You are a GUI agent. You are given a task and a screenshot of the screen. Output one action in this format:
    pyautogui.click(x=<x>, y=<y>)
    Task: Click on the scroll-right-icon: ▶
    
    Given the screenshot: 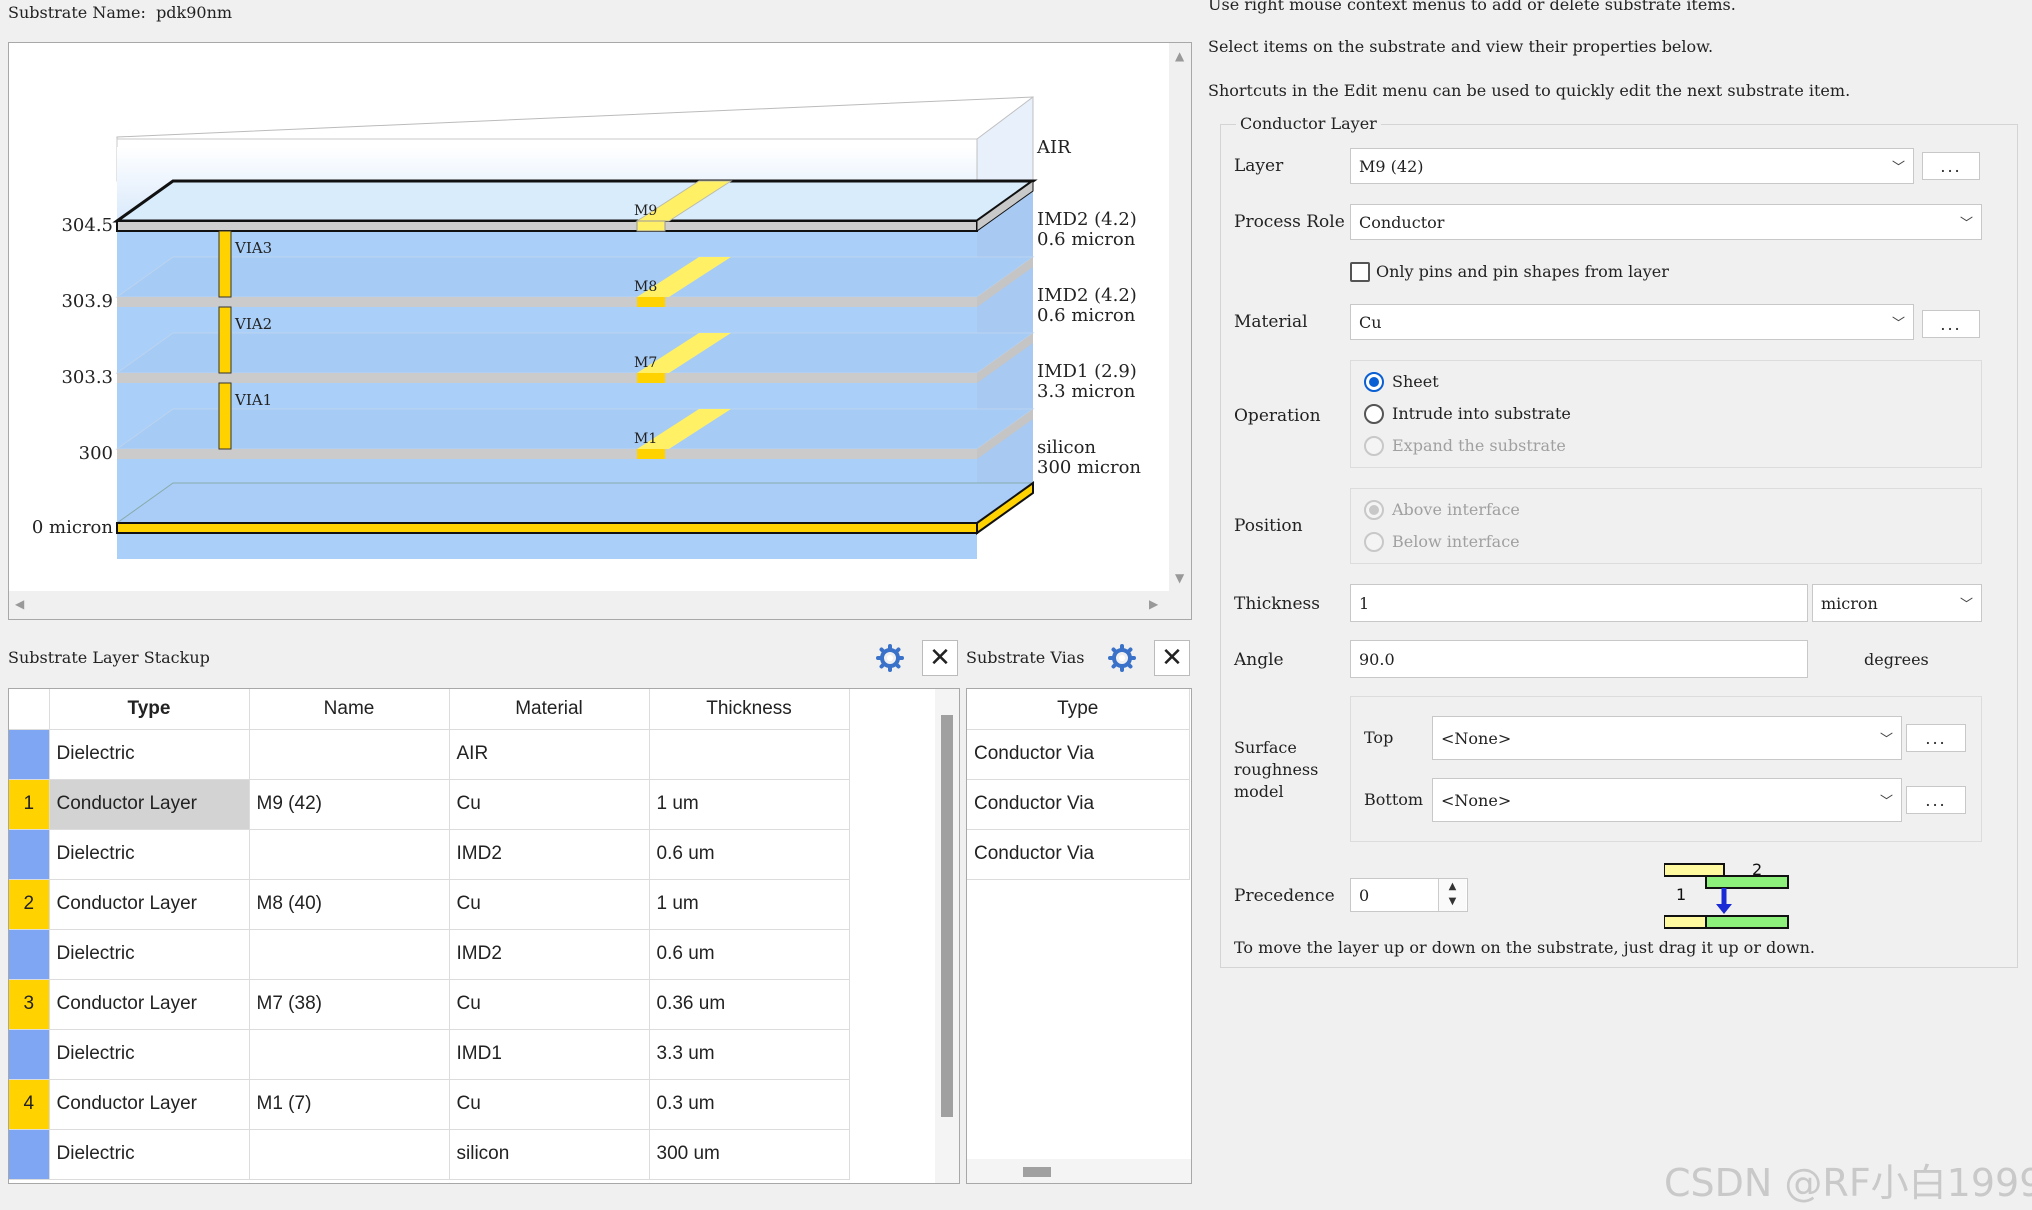 What is the action you would take?
    pyautogui.click(x=1153, y=604)
    